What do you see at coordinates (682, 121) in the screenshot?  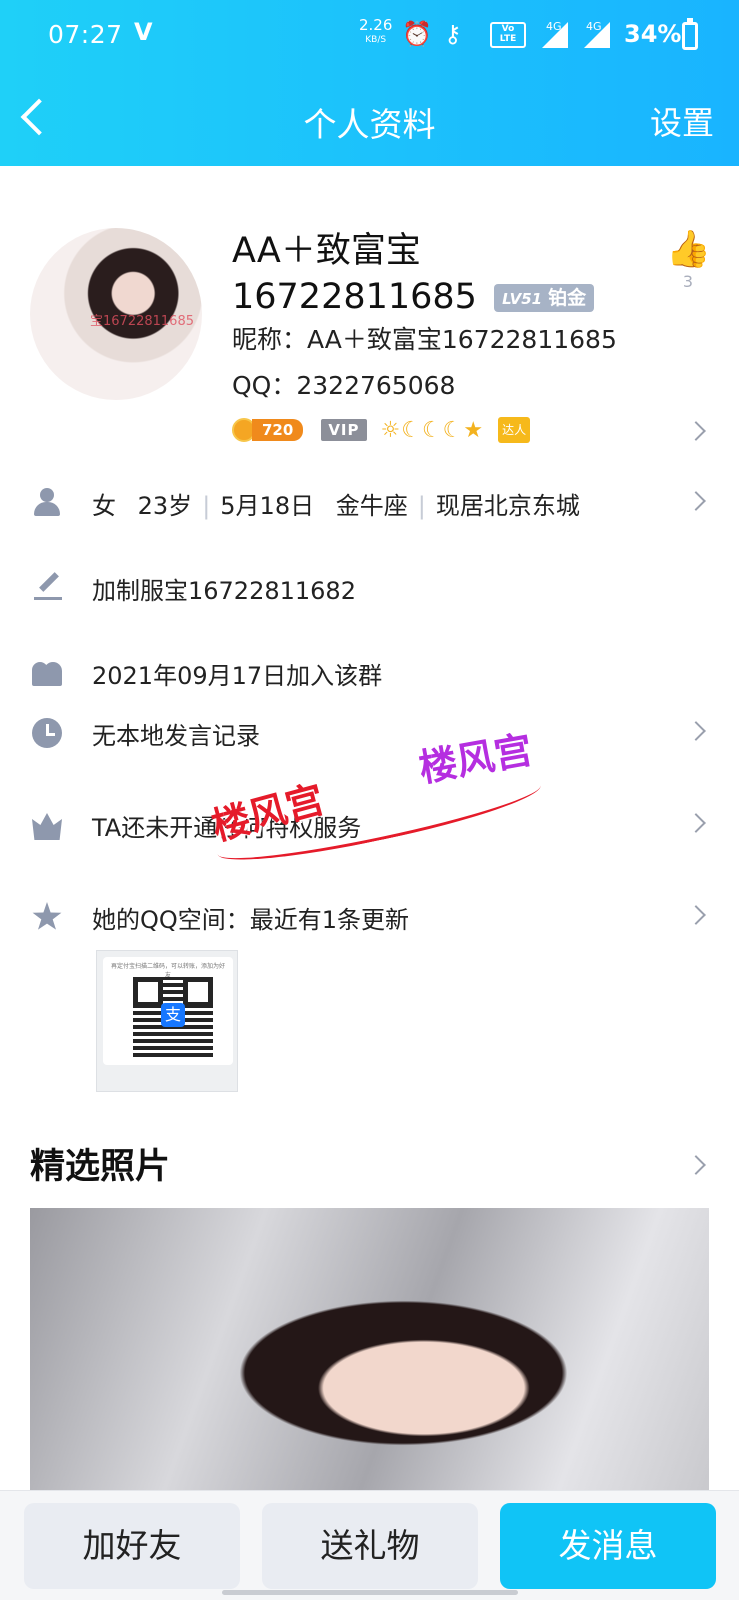 I see `settings-button: 设置` at bounding box center [682, 121].